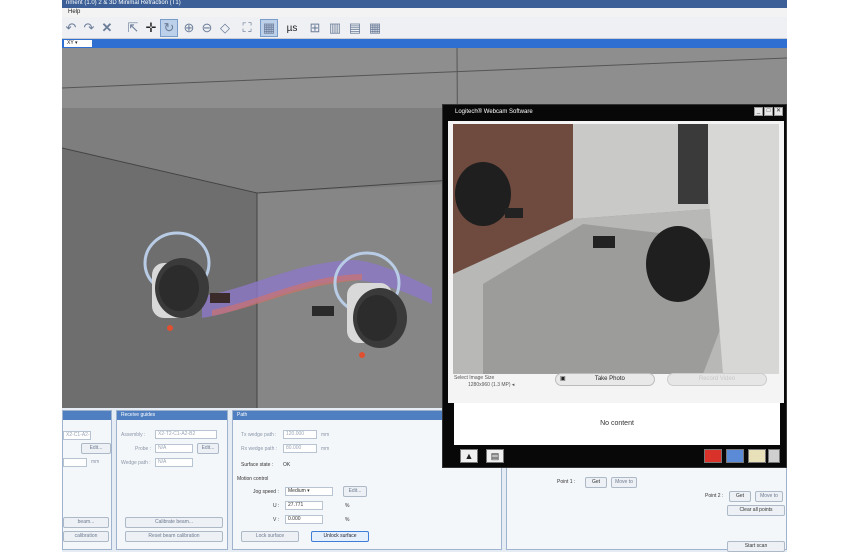 The image size is (849, 552). Describe the element at coordinates (247, 28) in the screenshot. I see `fit-view-icon: ⛶` at that location.